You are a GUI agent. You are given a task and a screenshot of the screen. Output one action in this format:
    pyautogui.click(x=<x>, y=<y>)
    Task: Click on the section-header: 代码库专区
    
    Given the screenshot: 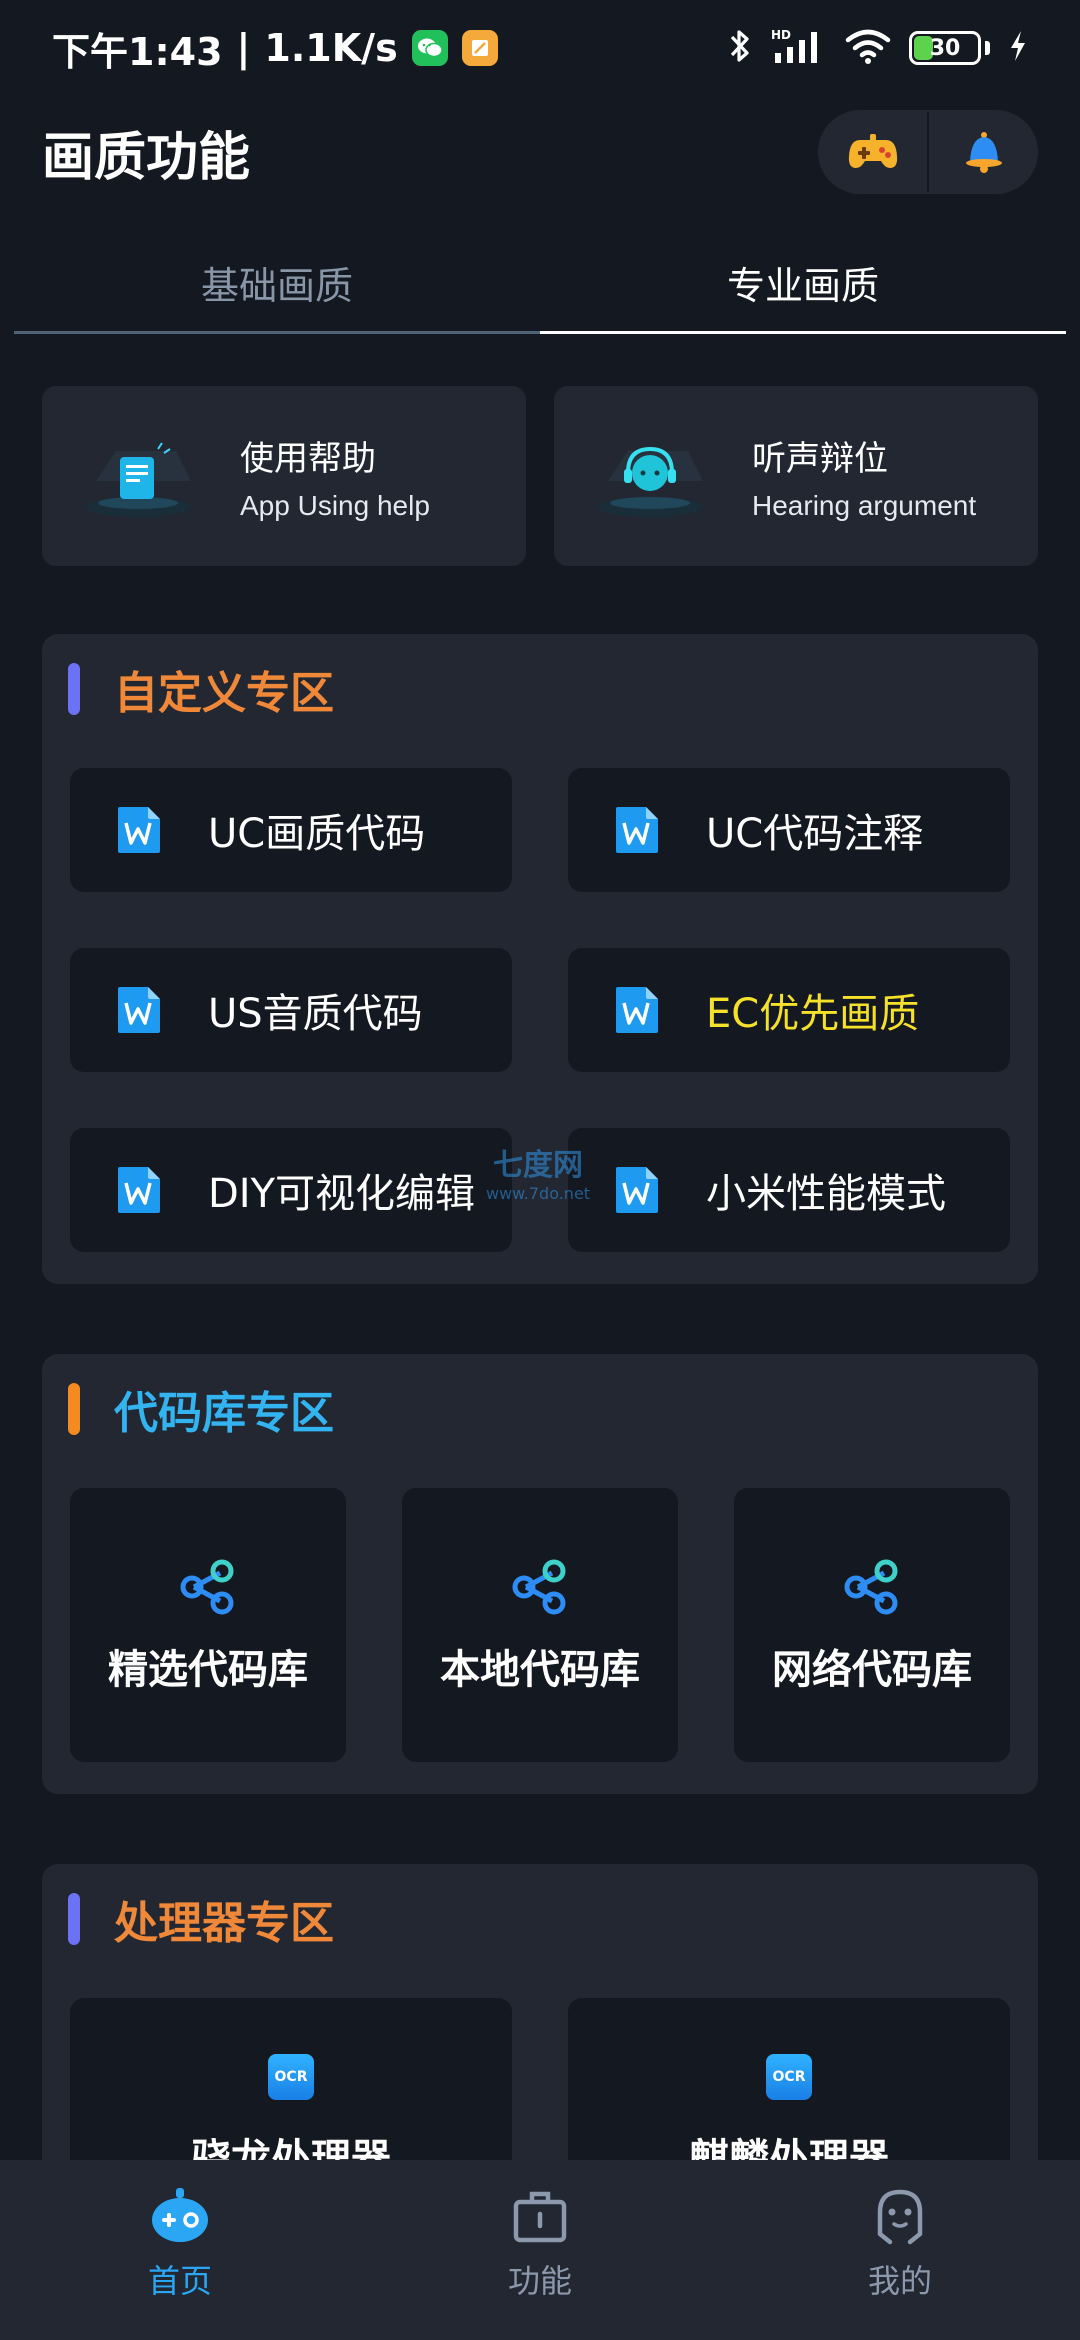 What is the action you would take?
    pyautogui.click(x=540, y=1409)
    